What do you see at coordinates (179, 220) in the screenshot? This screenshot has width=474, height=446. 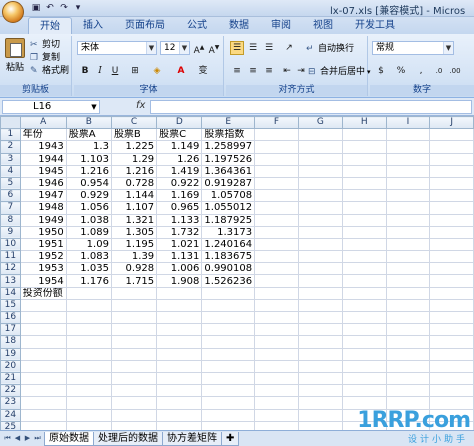 I see `cell: 1.133` at bounding box center [179, 220].